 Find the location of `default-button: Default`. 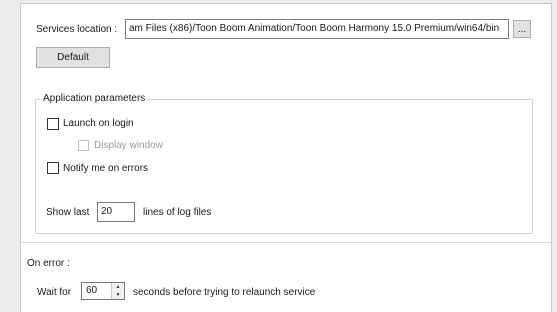

default-button: Default is located at coordinates (73, 57).